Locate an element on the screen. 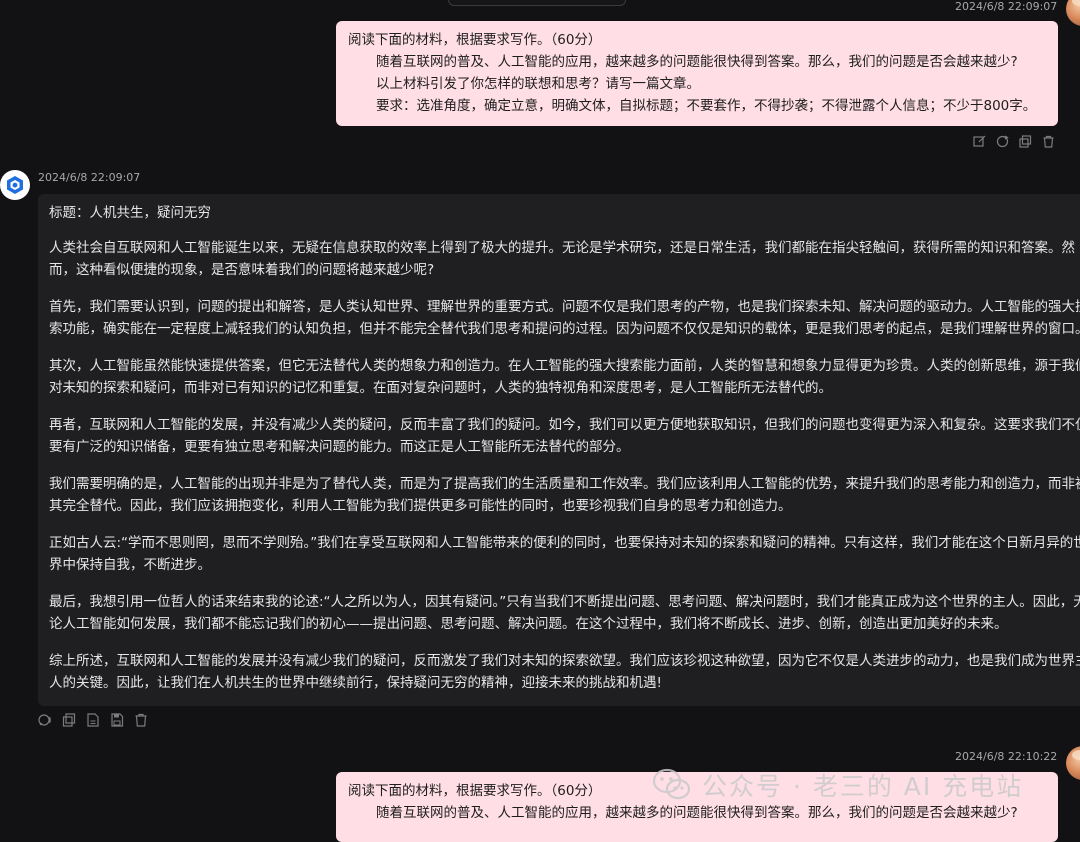 The image size is (1080, 842). export-icon is located at coordinates (93, 720).